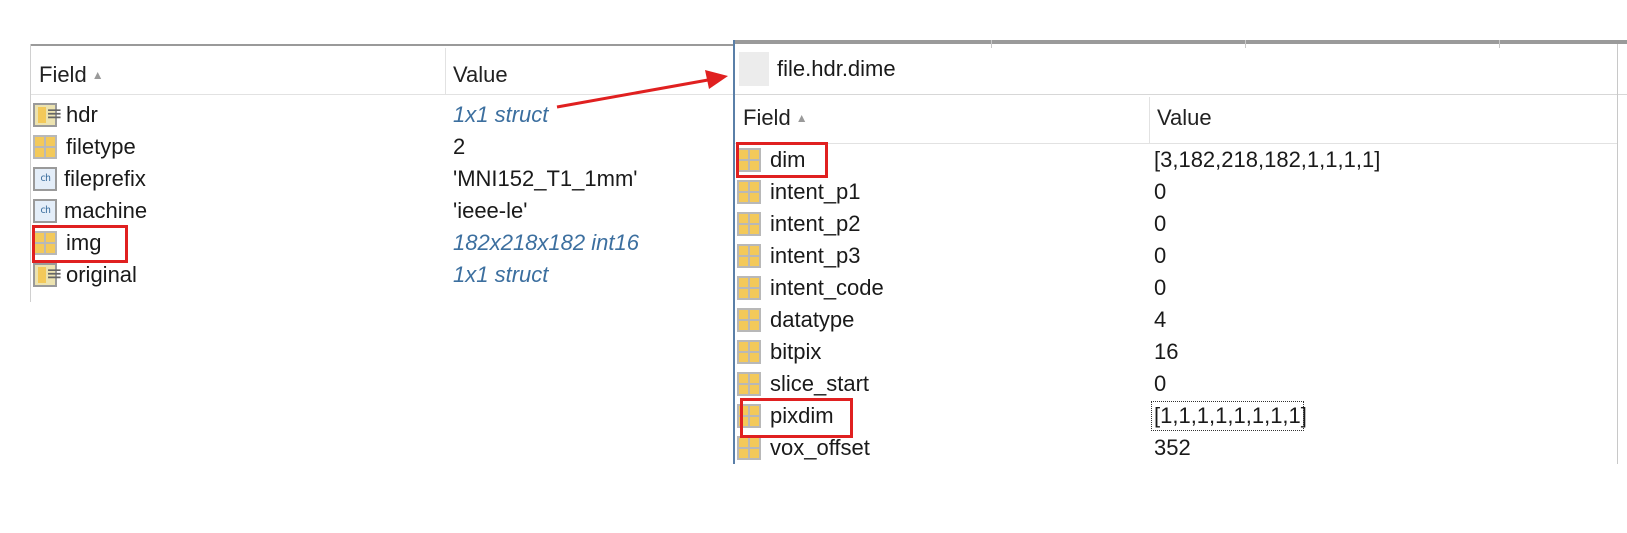 This screenshot has height=533, width=1627. I want to click on table-row-datatype: datatype 4, so click(1176, 320).